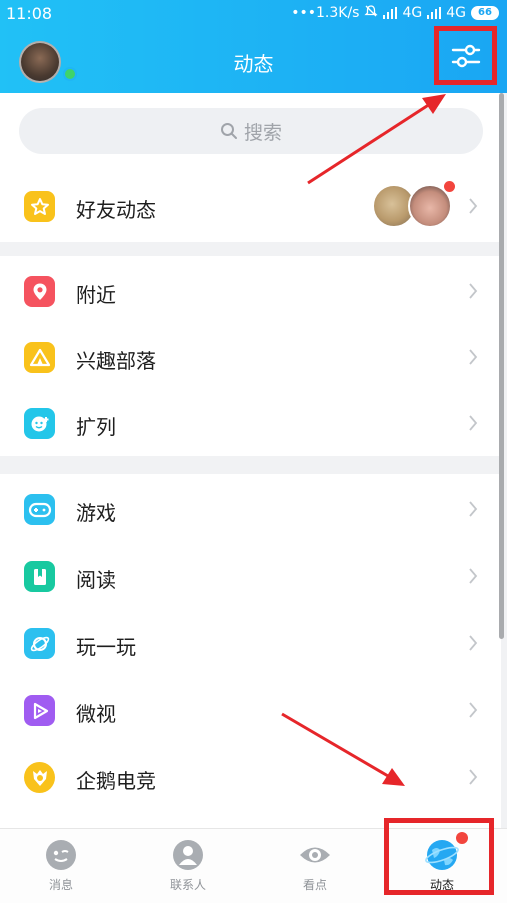 The image size is (507, 903). I want to click on eye-icon, so click(315, 855).